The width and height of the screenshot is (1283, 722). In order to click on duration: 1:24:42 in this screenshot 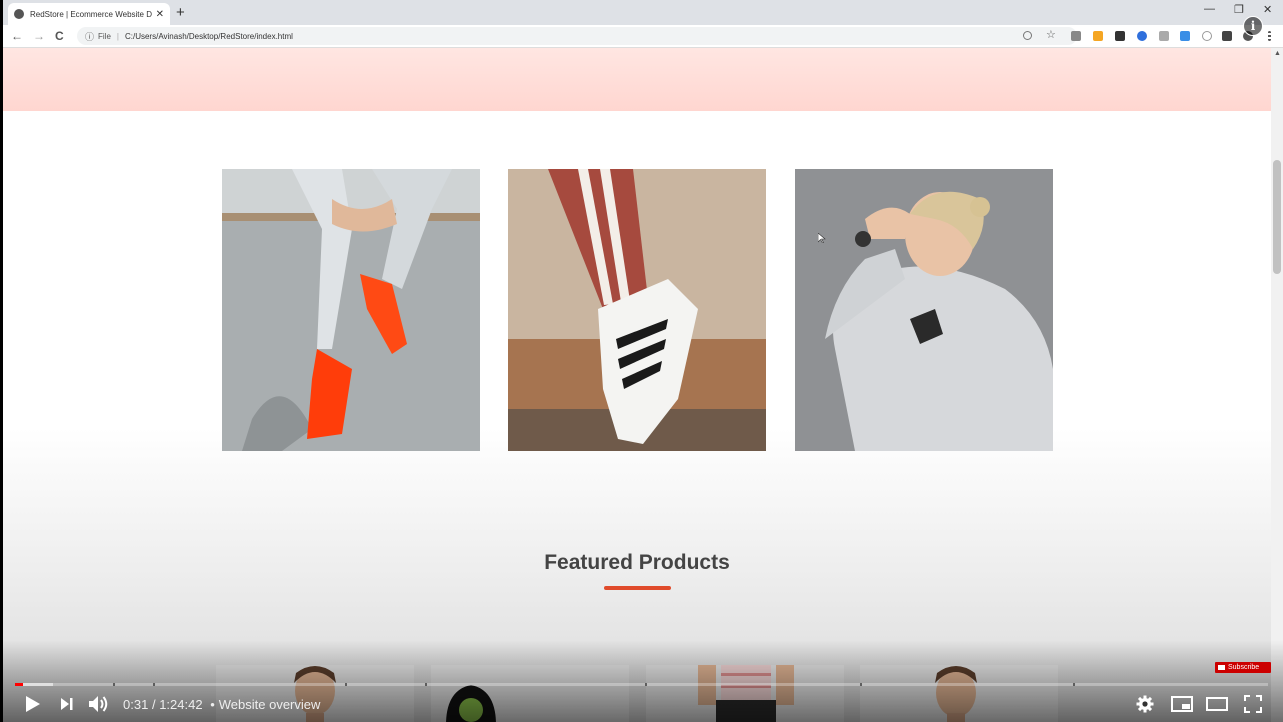, I will do `click(181, 704)`.